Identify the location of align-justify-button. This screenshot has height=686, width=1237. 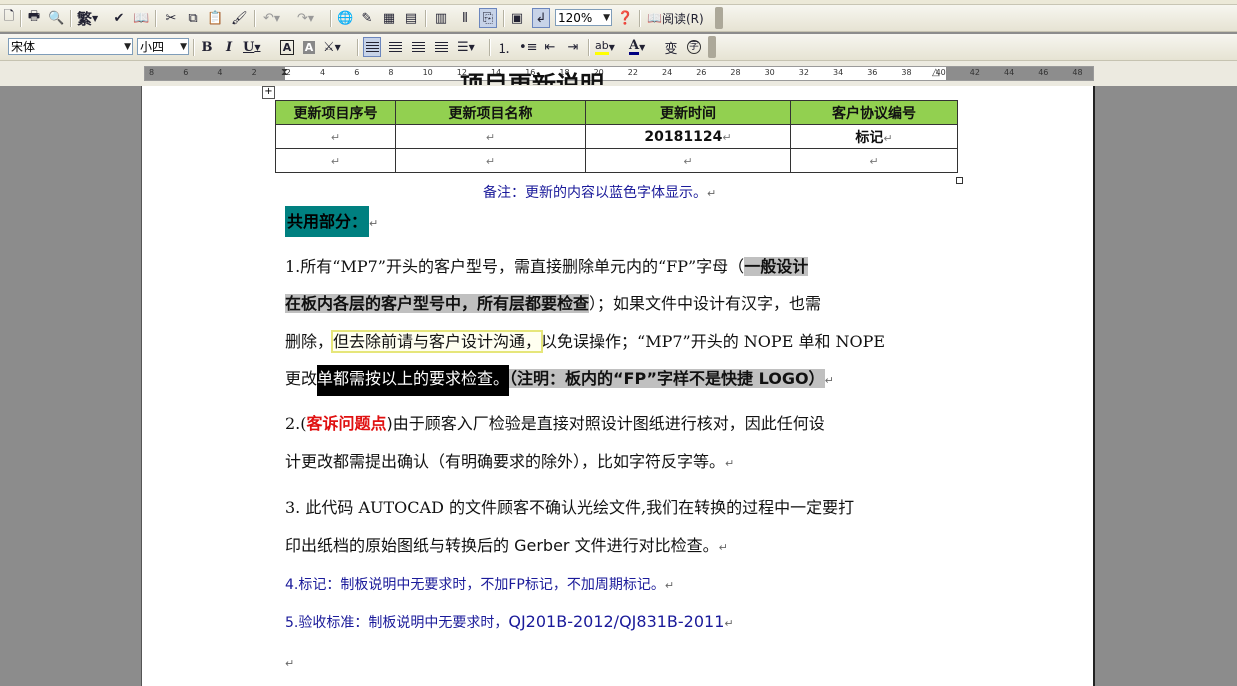
(372, 47).